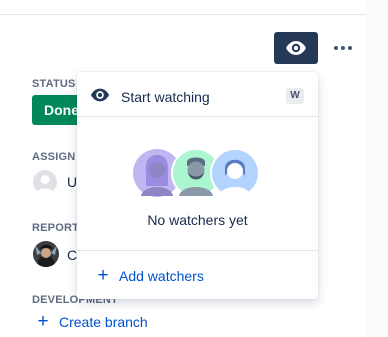  I want to click on assignee-avatar, so click(45, 182).